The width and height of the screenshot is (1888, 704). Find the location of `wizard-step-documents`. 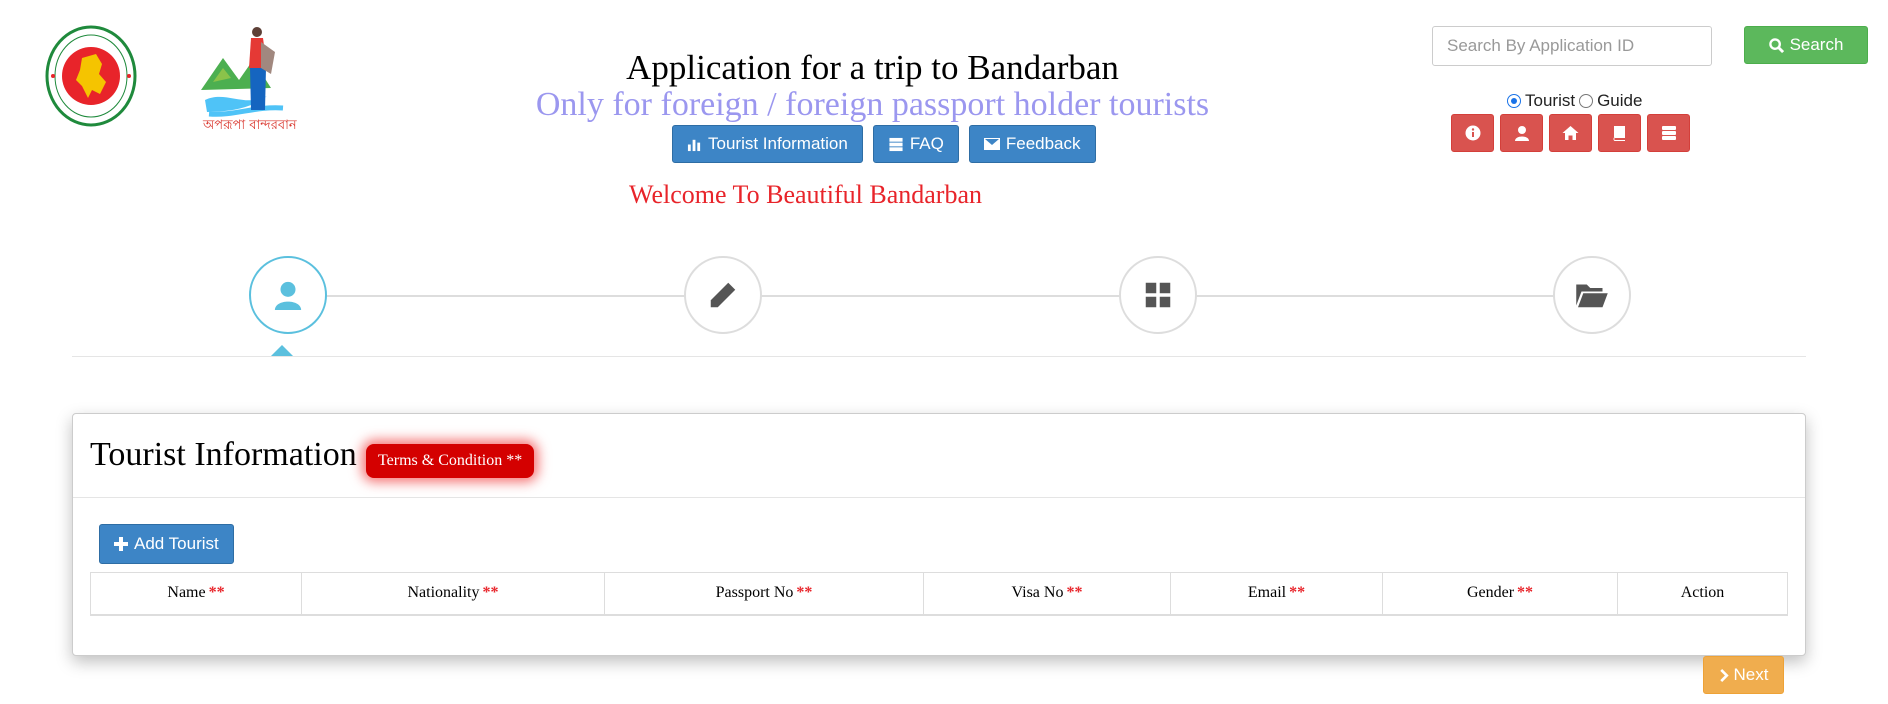

wizard-step-documents is located at coordinates (1592, 295).